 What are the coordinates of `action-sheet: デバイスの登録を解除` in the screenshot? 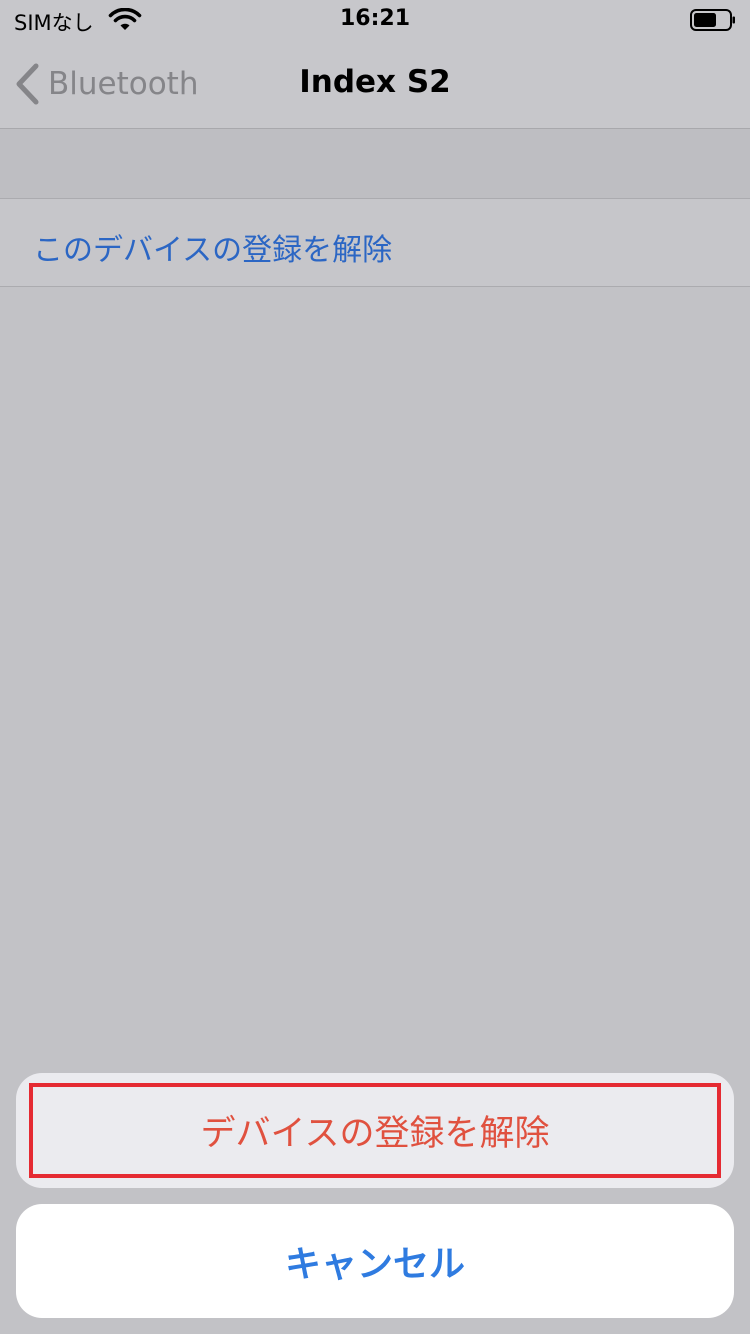 It's located at (375, 1130).